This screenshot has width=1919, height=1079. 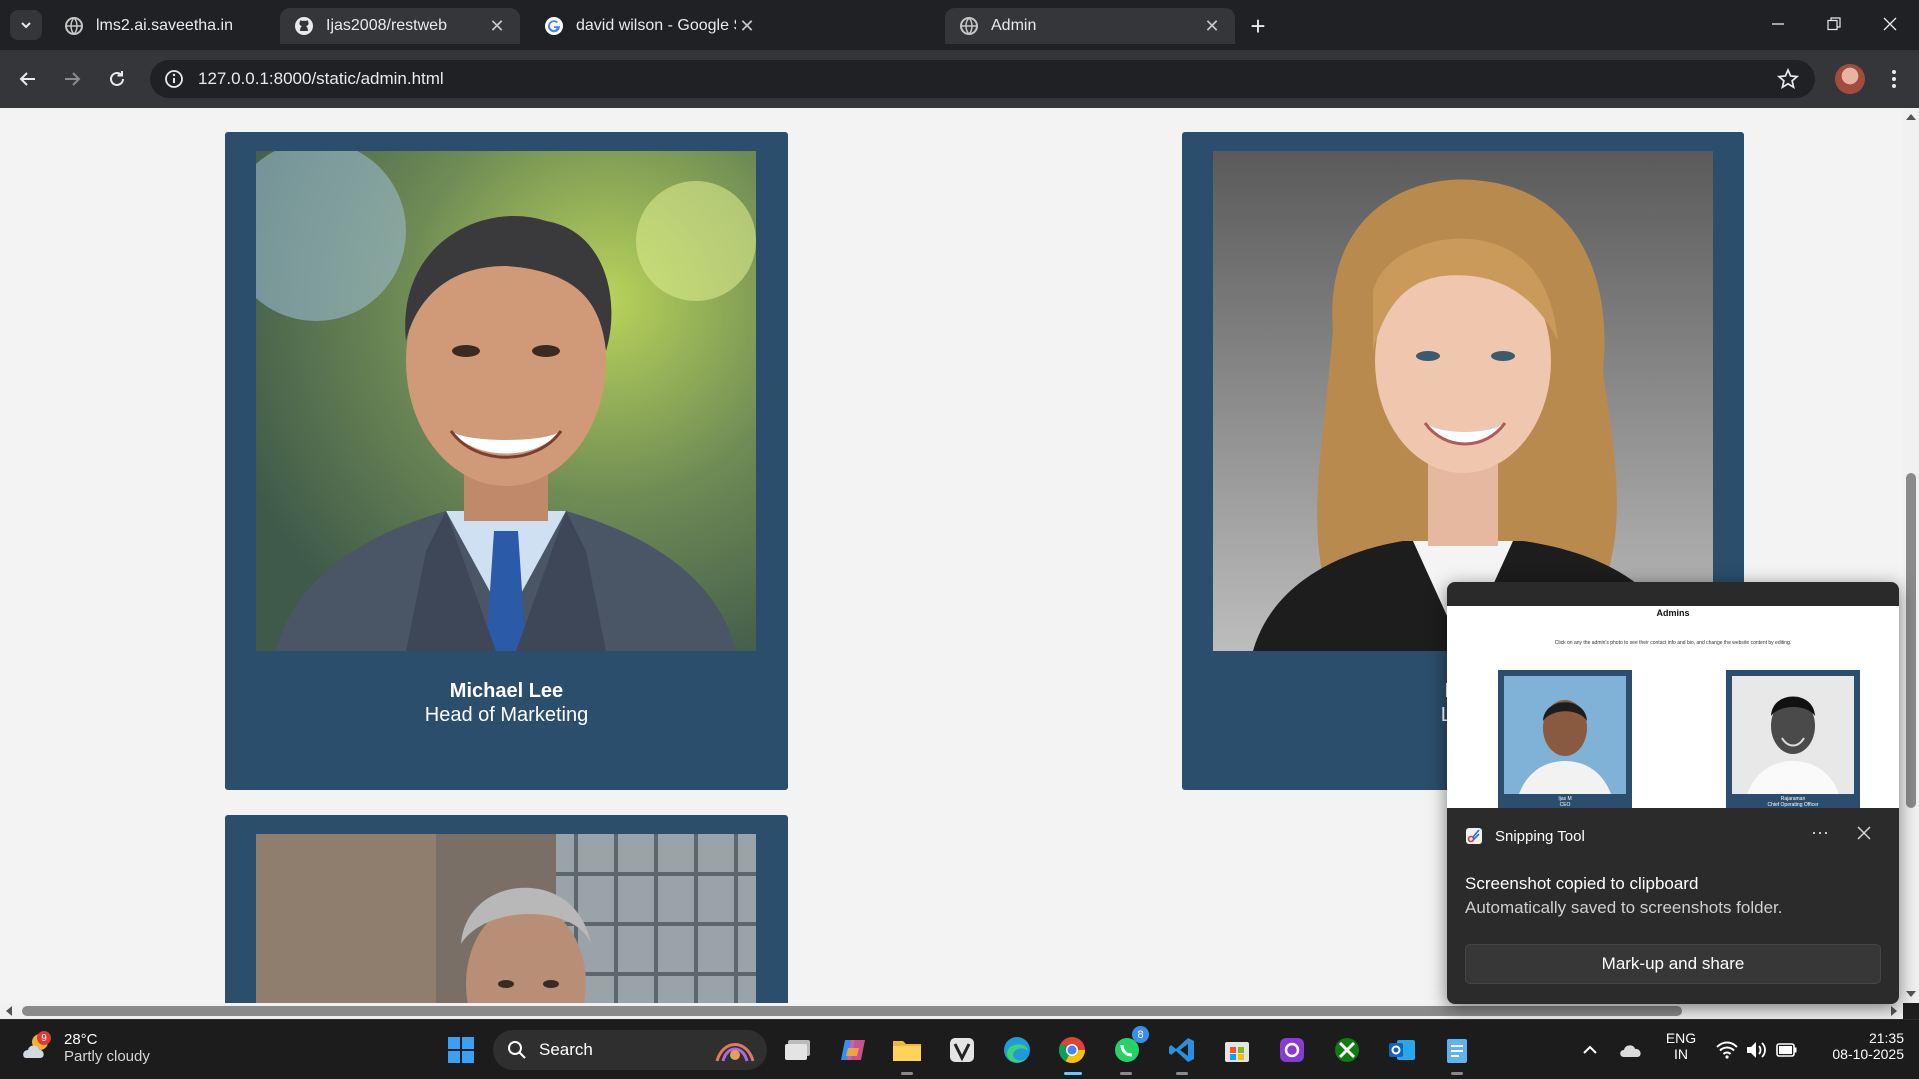 I want to click on toast-close-button, so click(x=1864, y=833).